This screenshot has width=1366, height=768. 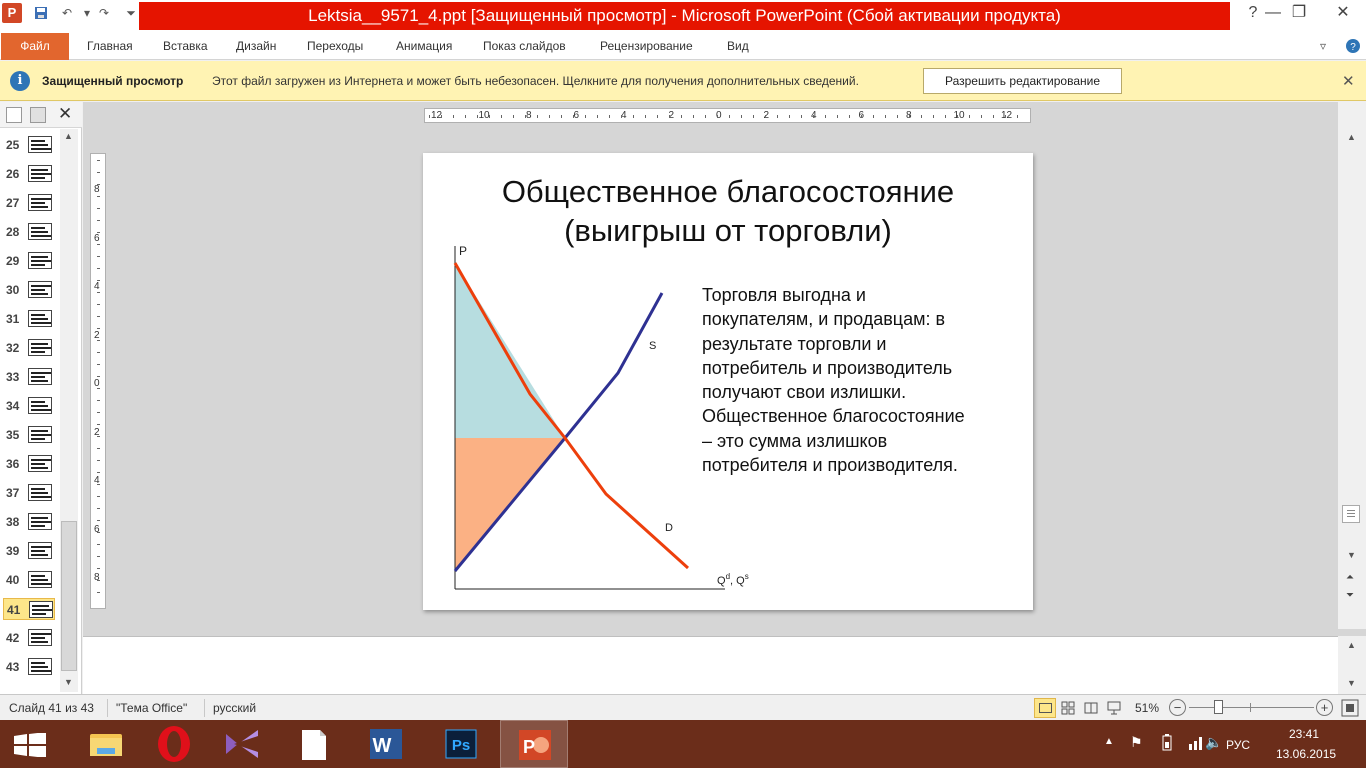 I want to click on slide-thumbnail-27: 27, so click(x=29, y=203).